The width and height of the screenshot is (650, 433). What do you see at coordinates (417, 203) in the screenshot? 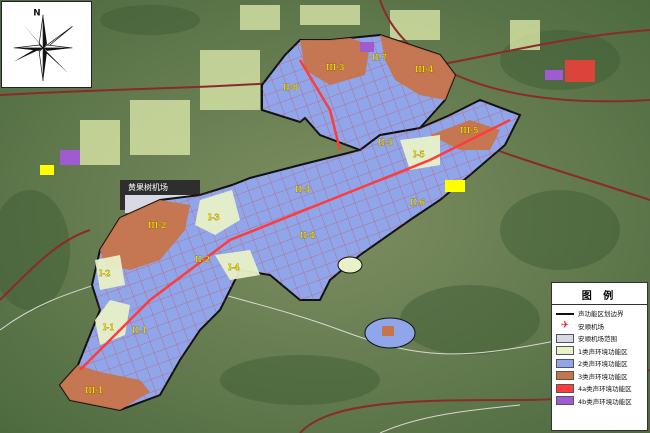
I see `zone-label: II-6` at bounding box center [417, 203].